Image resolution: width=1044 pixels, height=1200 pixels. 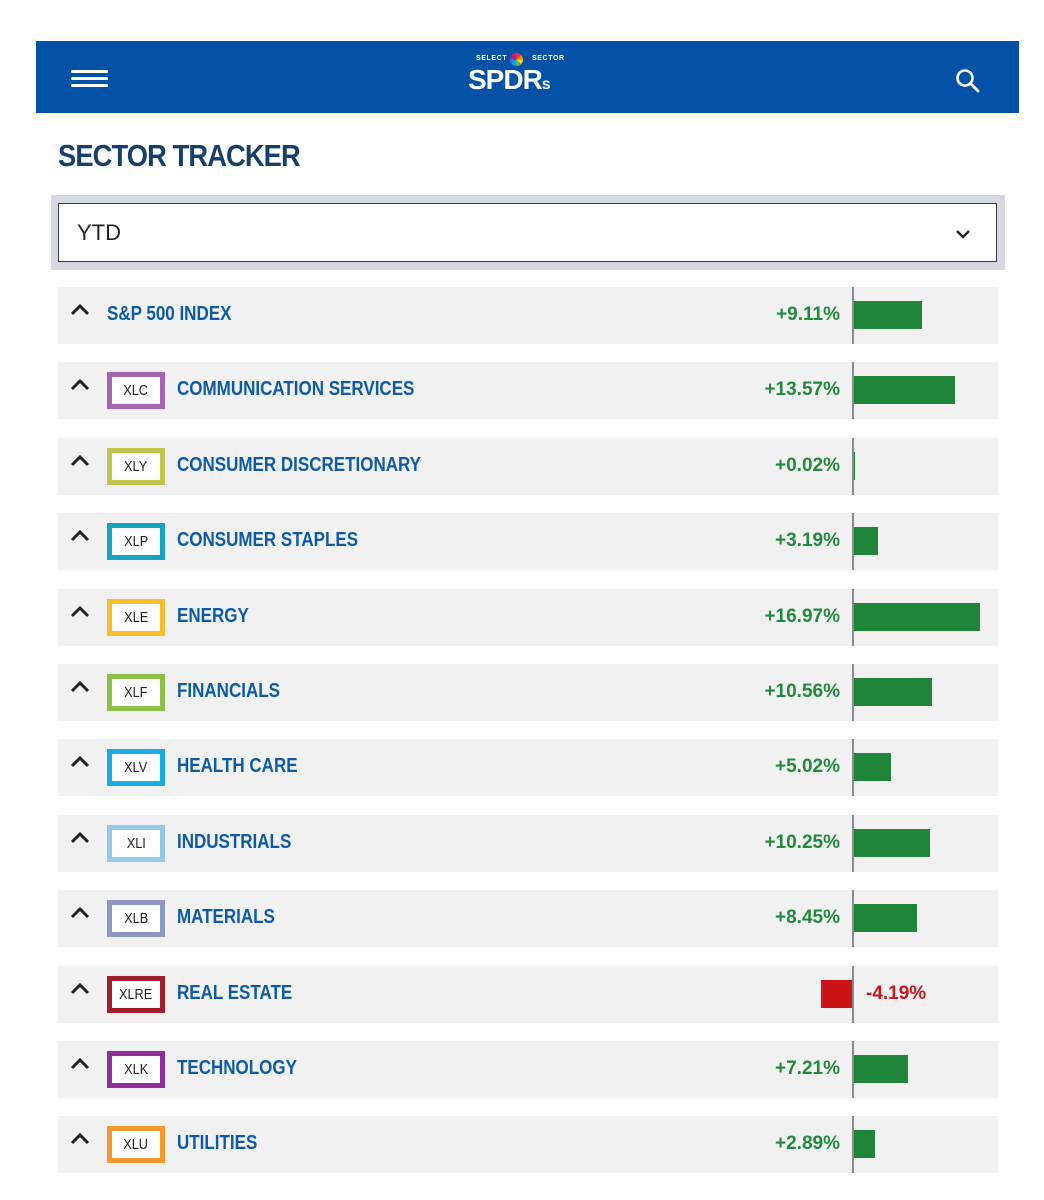 What do you see at coordinates (802, 390) in the screenshot?
I see `percent-change: +13.57%` at bounding box center [802, 390].